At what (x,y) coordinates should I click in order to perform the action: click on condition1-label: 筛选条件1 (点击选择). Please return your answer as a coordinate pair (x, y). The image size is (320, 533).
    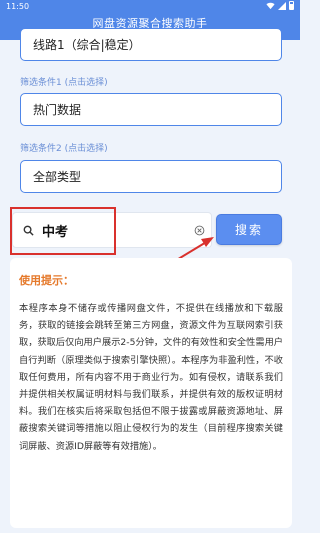
    Looking at the image, I should click on (64, 83).